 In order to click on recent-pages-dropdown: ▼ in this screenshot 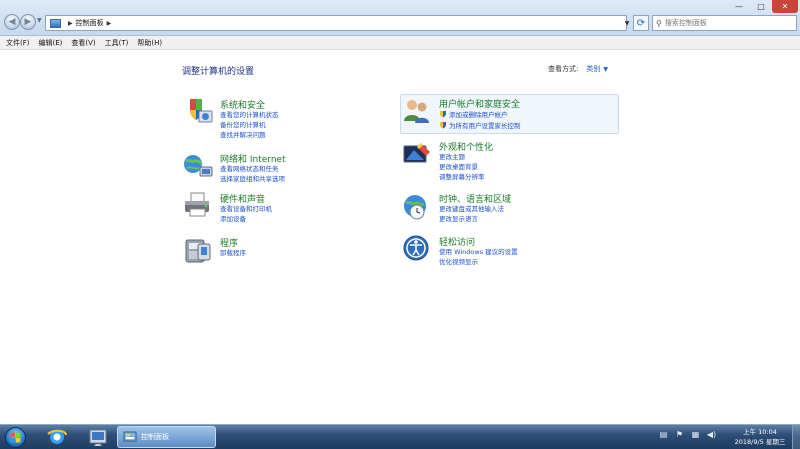, I will do `click(39, 20)`.